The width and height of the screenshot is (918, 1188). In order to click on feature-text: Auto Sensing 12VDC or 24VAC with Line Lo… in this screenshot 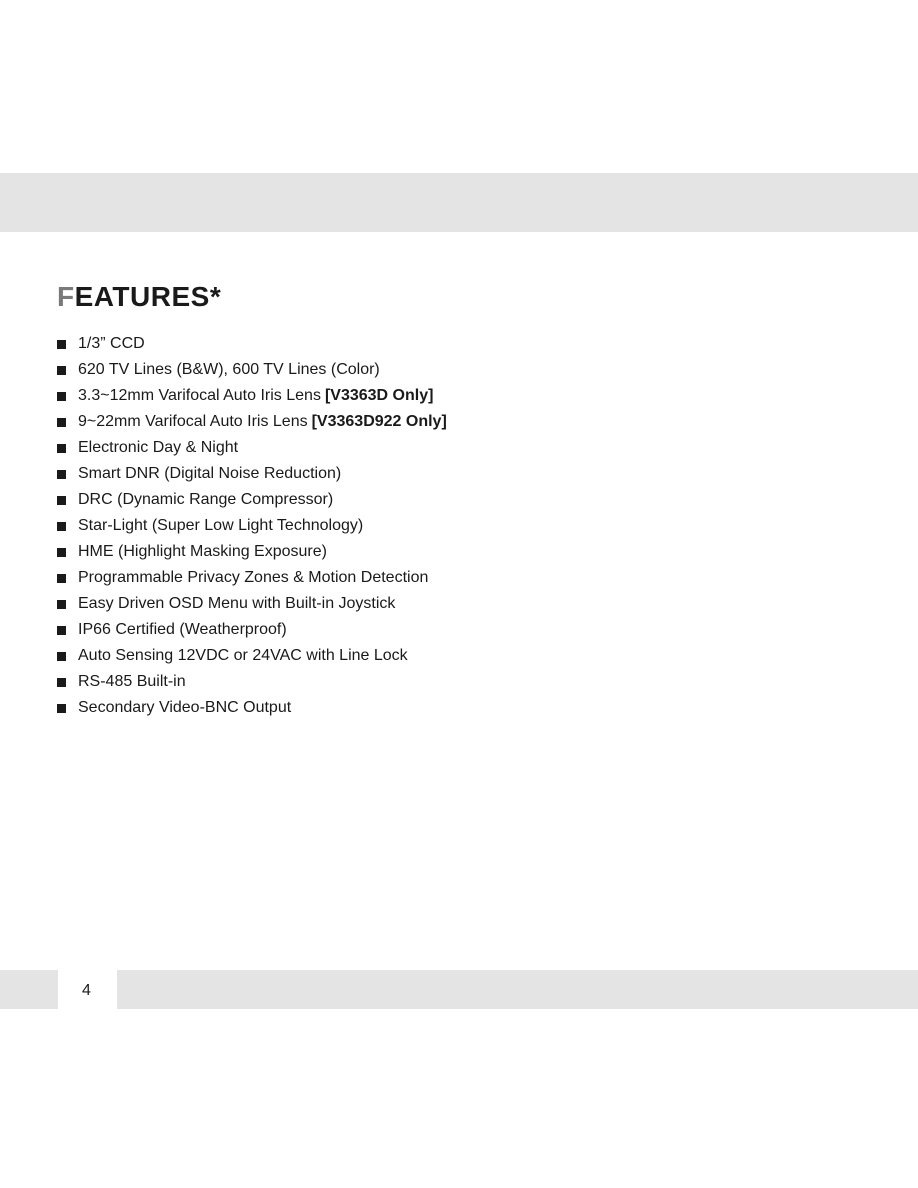, I will do `click(243, 655)`.